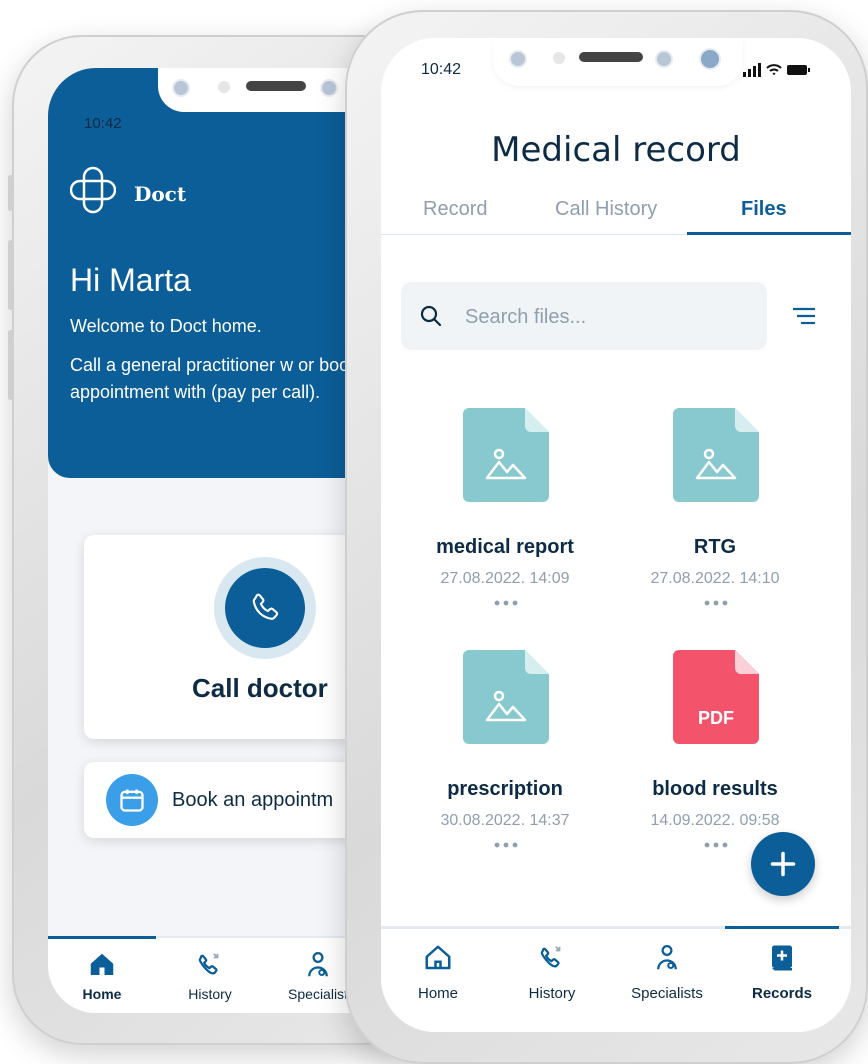 This screenshot has width=868, height=1064. Describe the element at coordinates (10, 193) in the screenshot. I see `mute-switch` at that location.